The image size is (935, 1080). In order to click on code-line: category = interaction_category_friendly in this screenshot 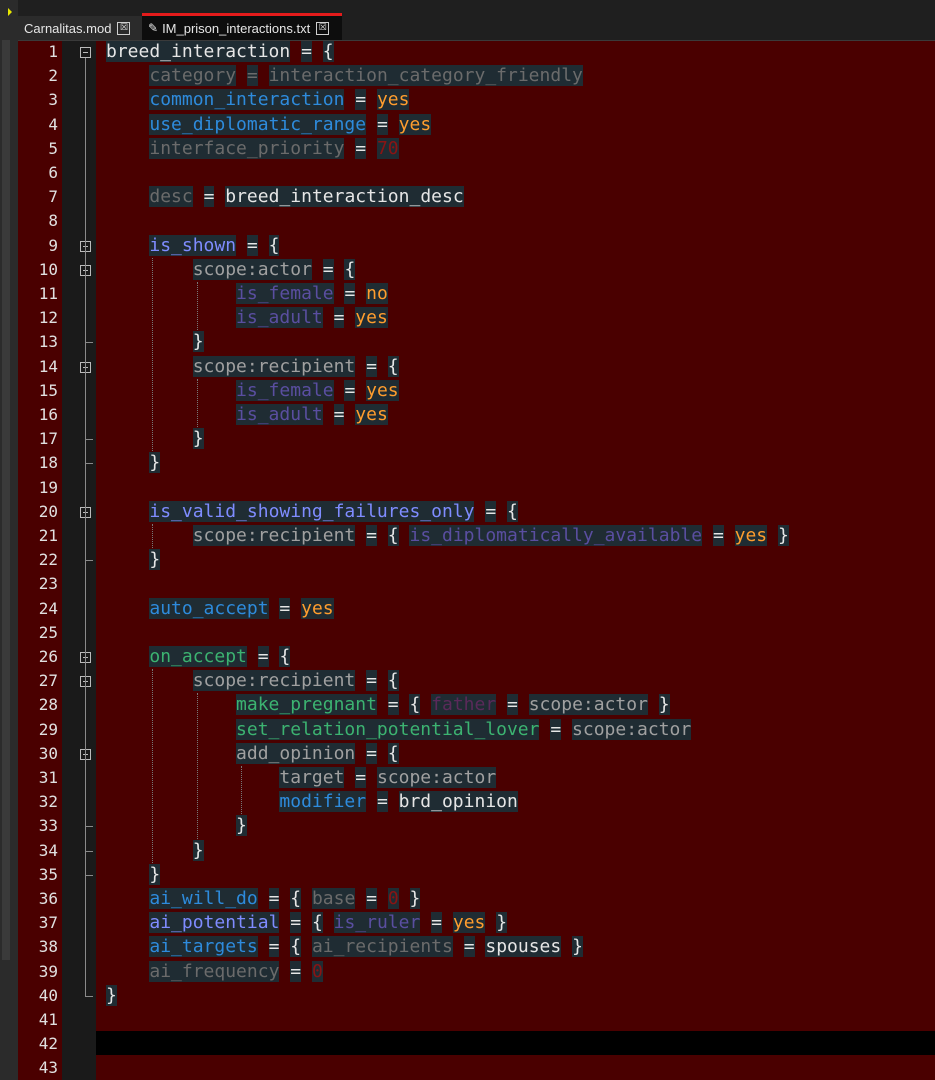, I will do `click(344, 76)`.